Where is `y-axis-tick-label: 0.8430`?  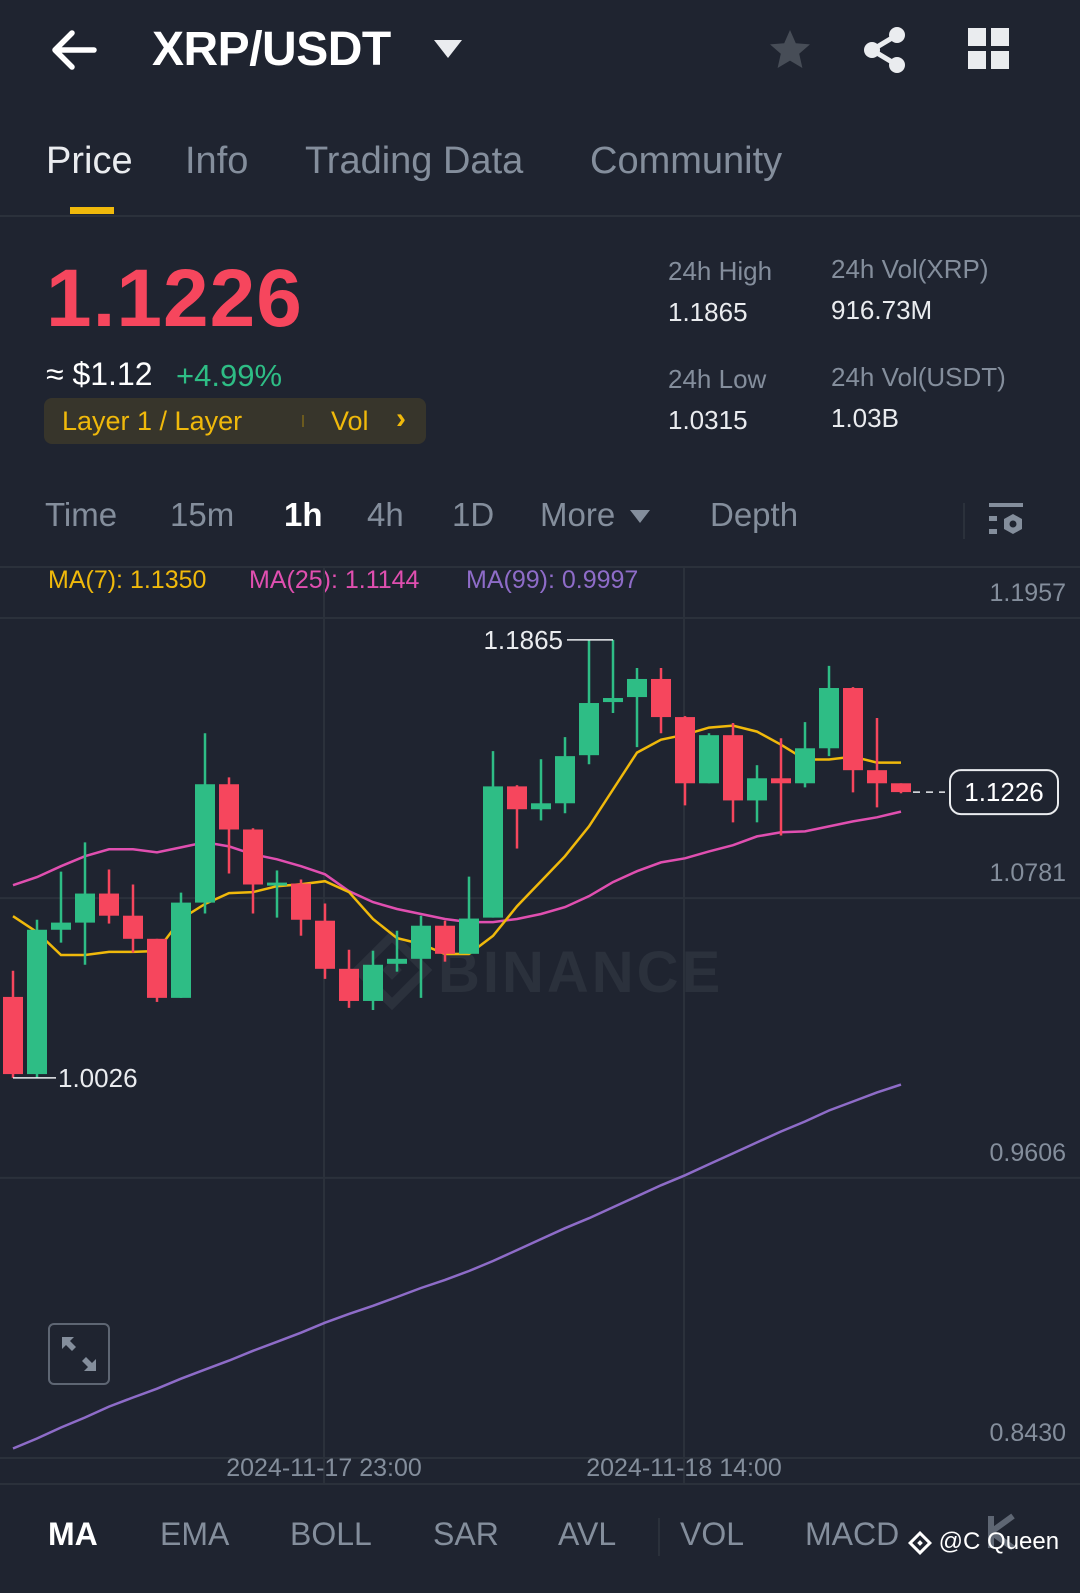
y-axis-tick-label: 0.8430 is located at coordinates (1028, 1433).